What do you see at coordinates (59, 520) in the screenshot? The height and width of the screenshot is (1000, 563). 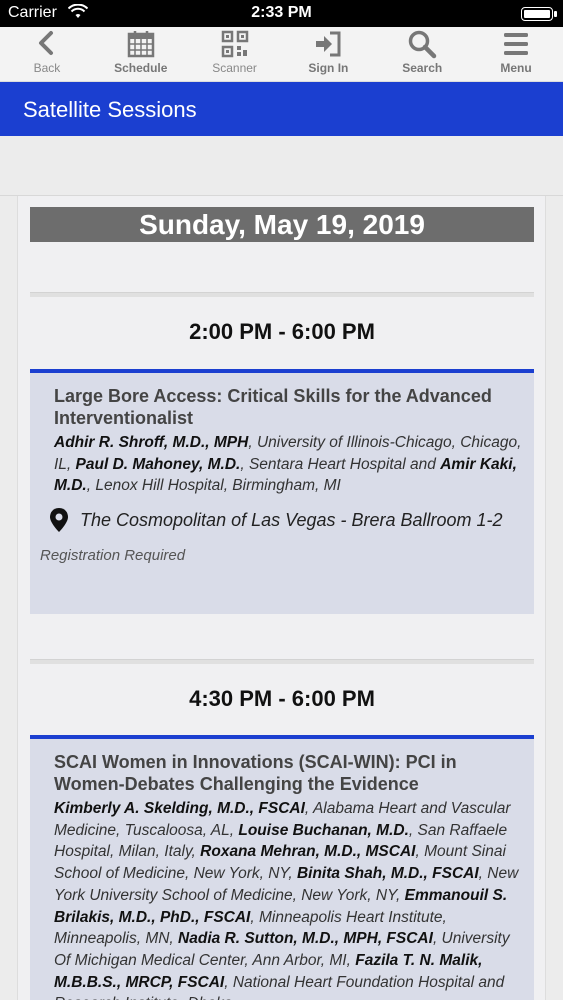 I see `map-pin-icon` at bounding box center [59, 520].